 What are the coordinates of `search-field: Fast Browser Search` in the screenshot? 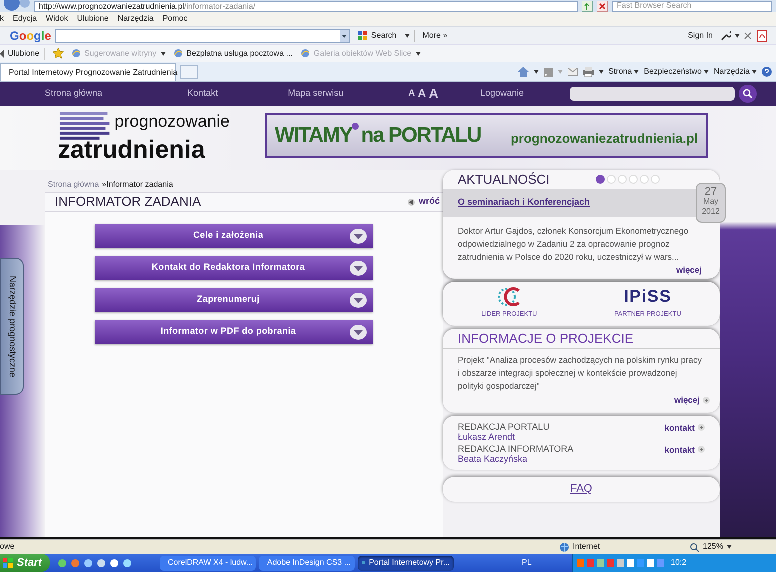 It's located at (692, 6).